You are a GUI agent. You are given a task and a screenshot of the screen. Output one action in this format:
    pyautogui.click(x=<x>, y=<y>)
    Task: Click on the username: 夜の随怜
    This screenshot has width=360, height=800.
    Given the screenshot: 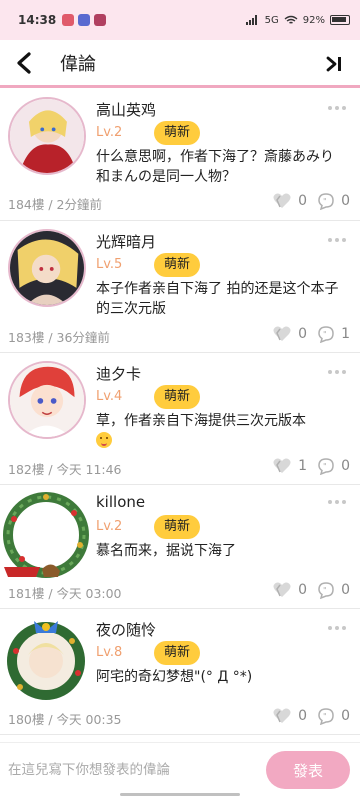 What is the action you would take?
    pyautogui.click(x=126, y=629)
    